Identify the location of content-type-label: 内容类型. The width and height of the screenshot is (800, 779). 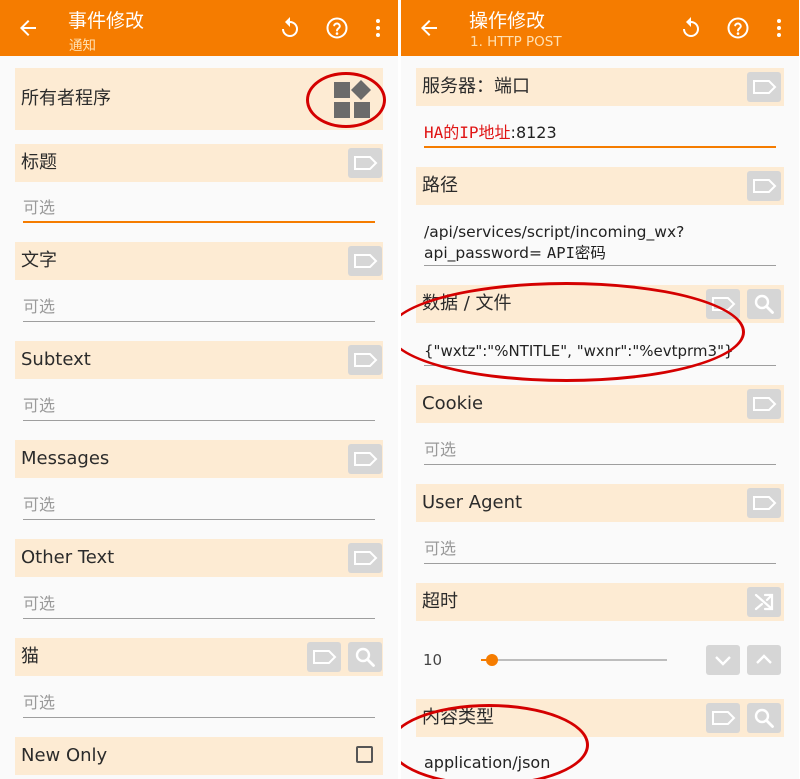
(458, 717).